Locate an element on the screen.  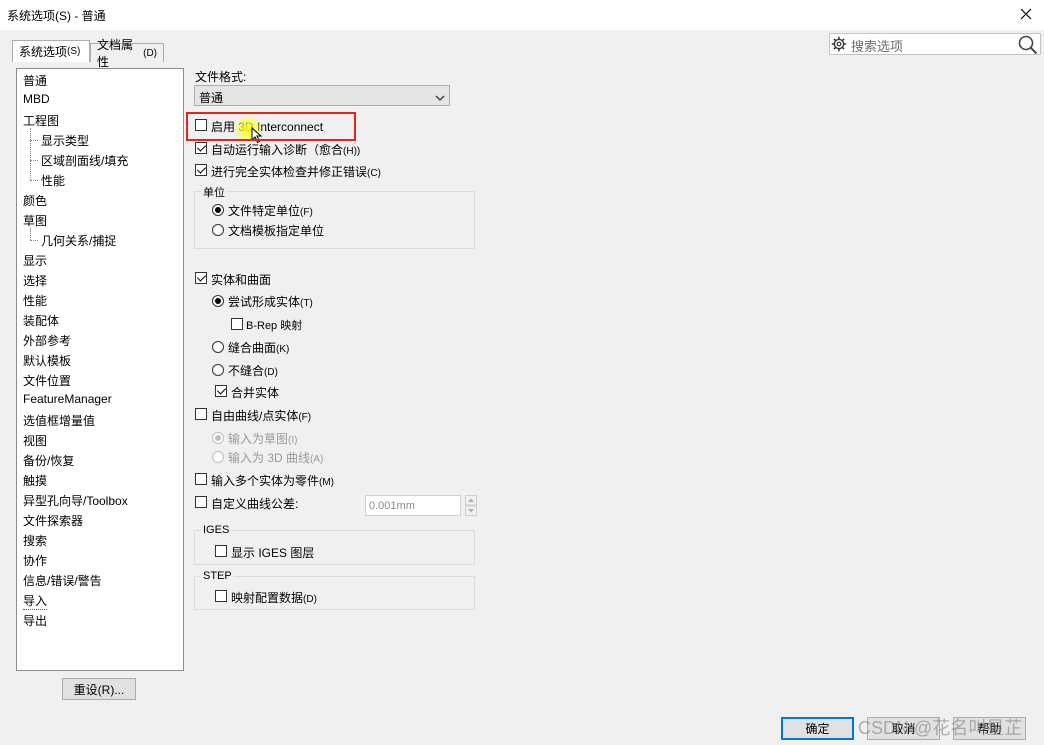
tree-item-display: 显示 is located at coordinates (35, 260).